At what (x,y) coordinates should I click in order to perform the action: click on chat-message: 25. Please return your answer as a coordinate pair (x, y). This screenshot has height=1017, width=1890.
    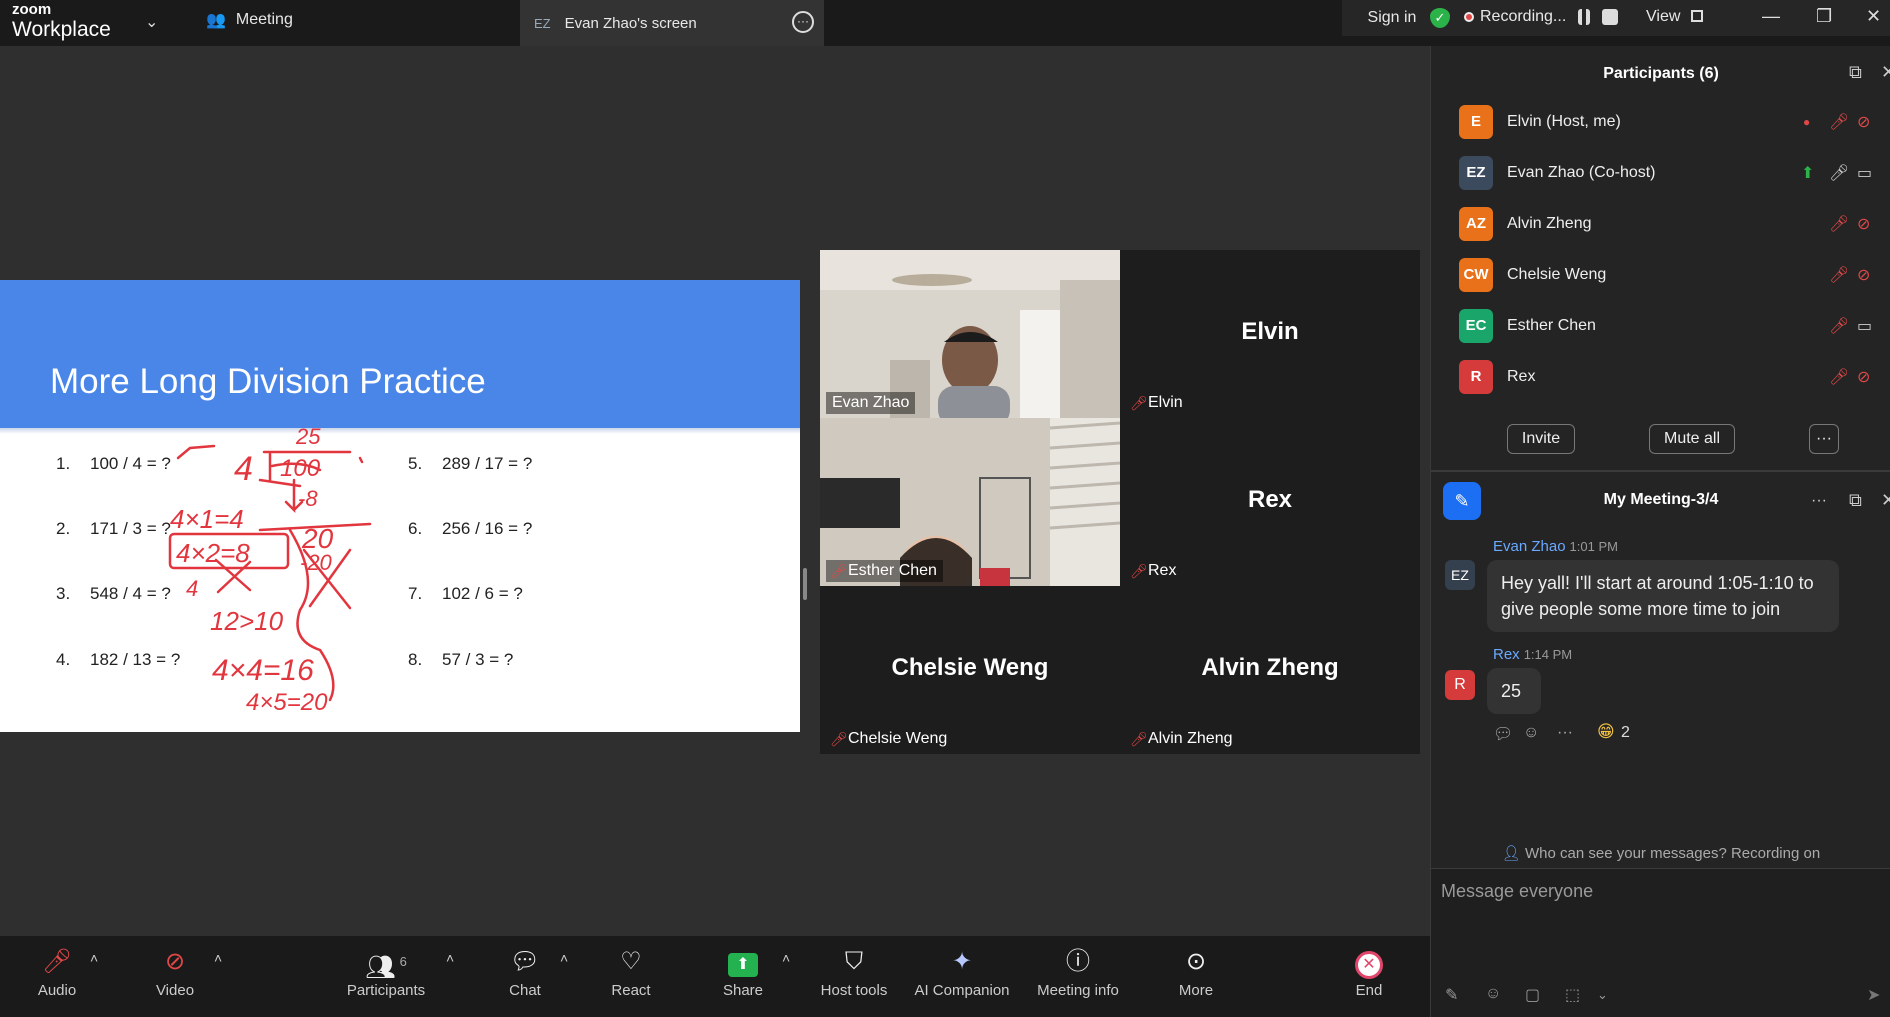
    Looking at the image, I should click on (1514, 691).